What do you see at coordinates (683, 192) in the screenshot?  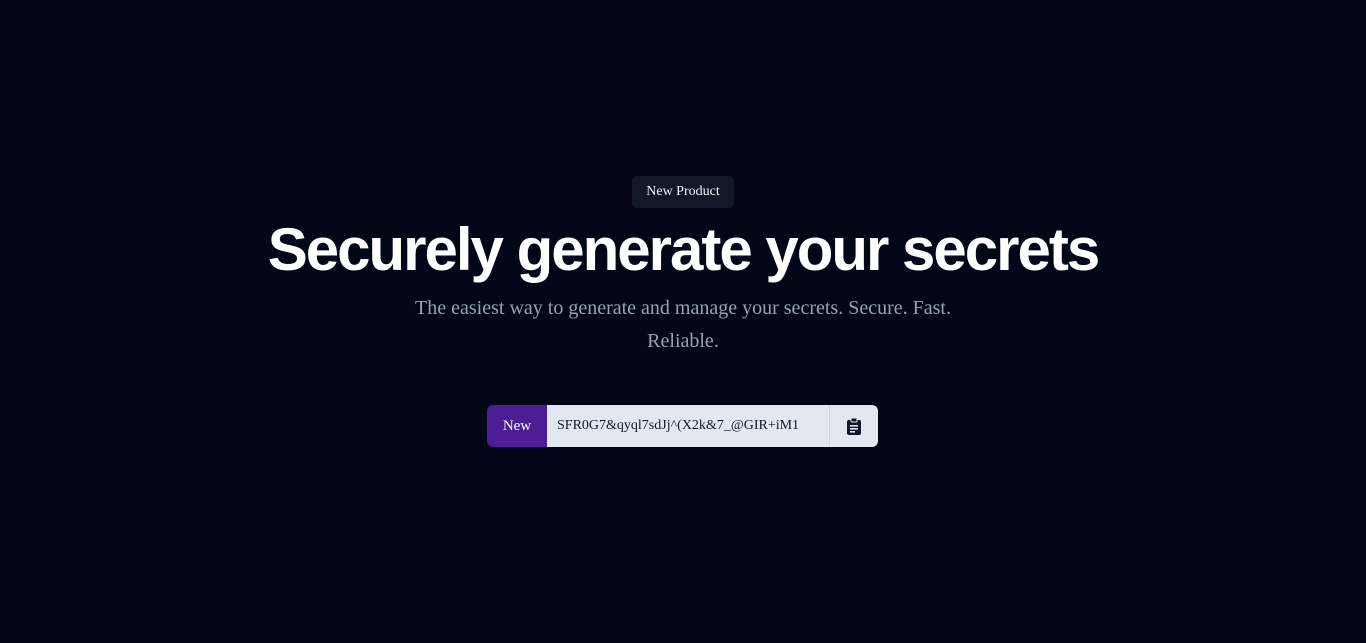 I see `new-product-badge: New Product` at bounding box center [683, 192].